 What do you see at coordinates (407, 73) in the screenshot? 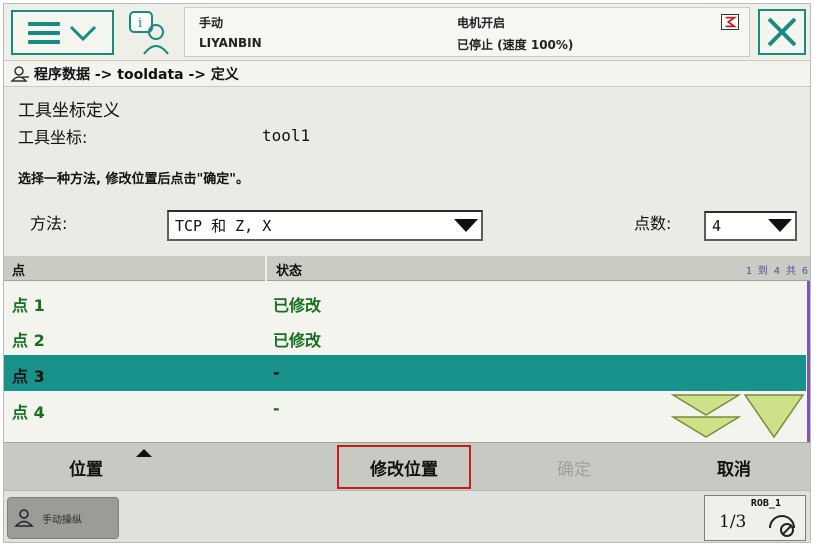
I see `breadcrumb: 程序数据 -> tooldata -> 定义` at bounding box center [407, 73].